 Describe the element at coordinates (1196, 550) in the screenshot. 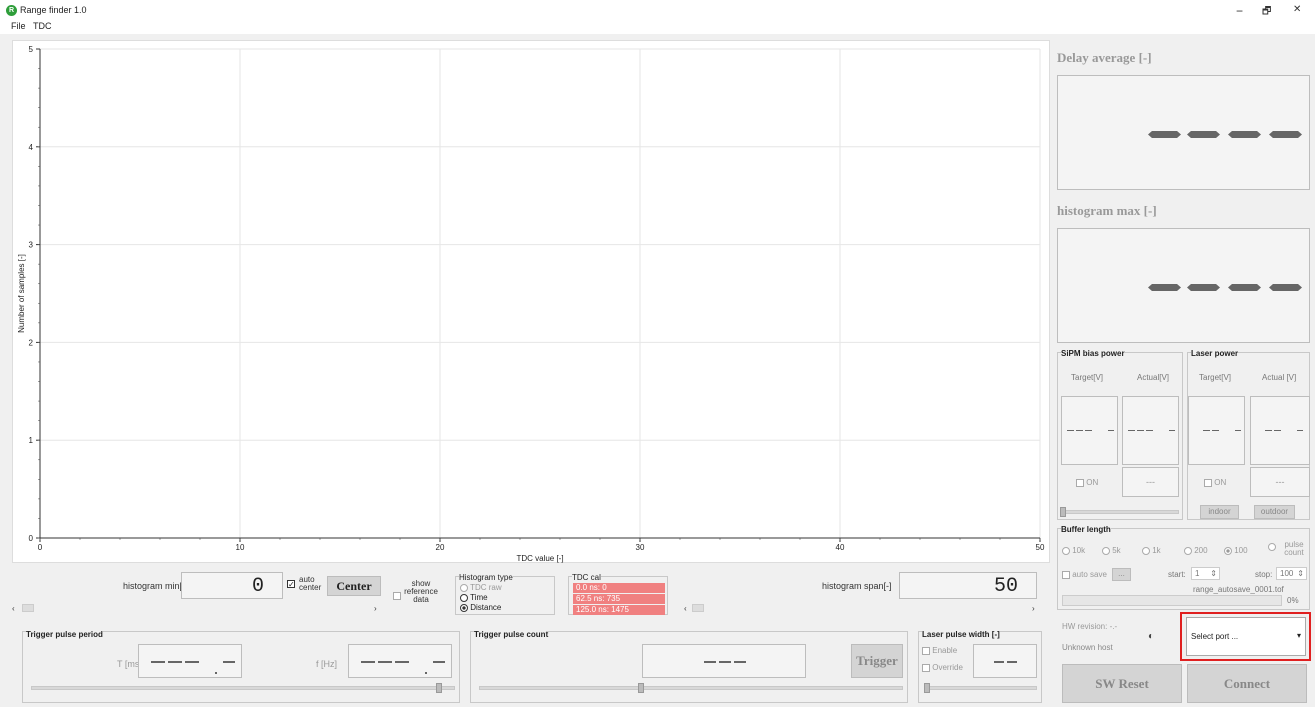

I see `buffer-radio-200: 200` at that location.